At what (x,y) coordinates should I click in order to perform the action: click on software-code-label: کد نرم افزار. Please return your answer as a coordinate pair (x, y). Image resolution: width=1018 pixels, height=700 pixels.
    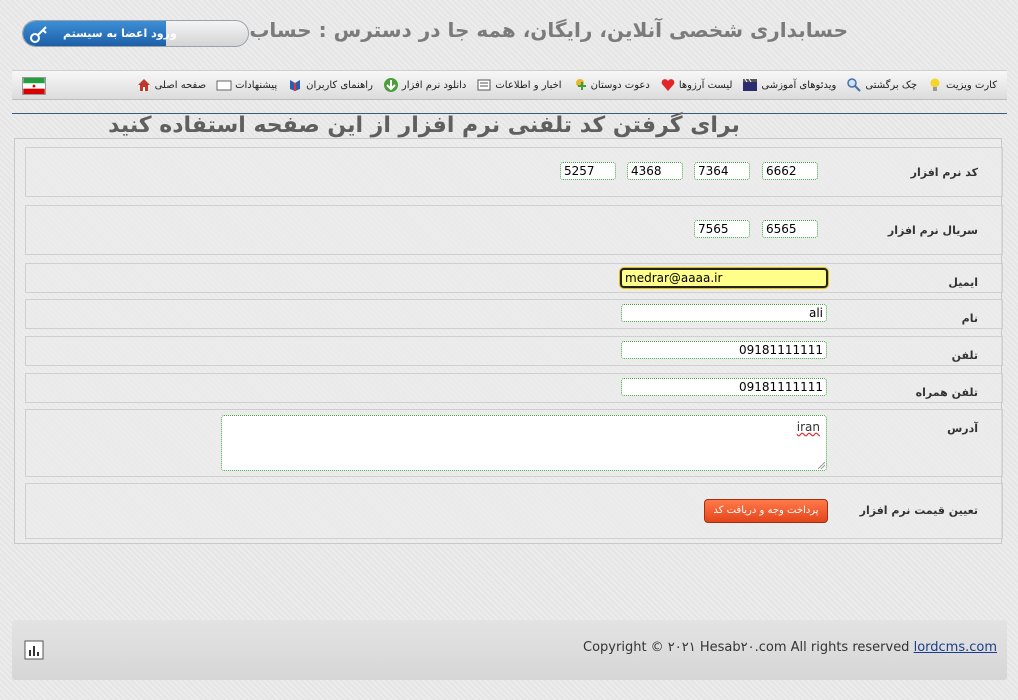
    Looking at the image, I should click on (944, 172).